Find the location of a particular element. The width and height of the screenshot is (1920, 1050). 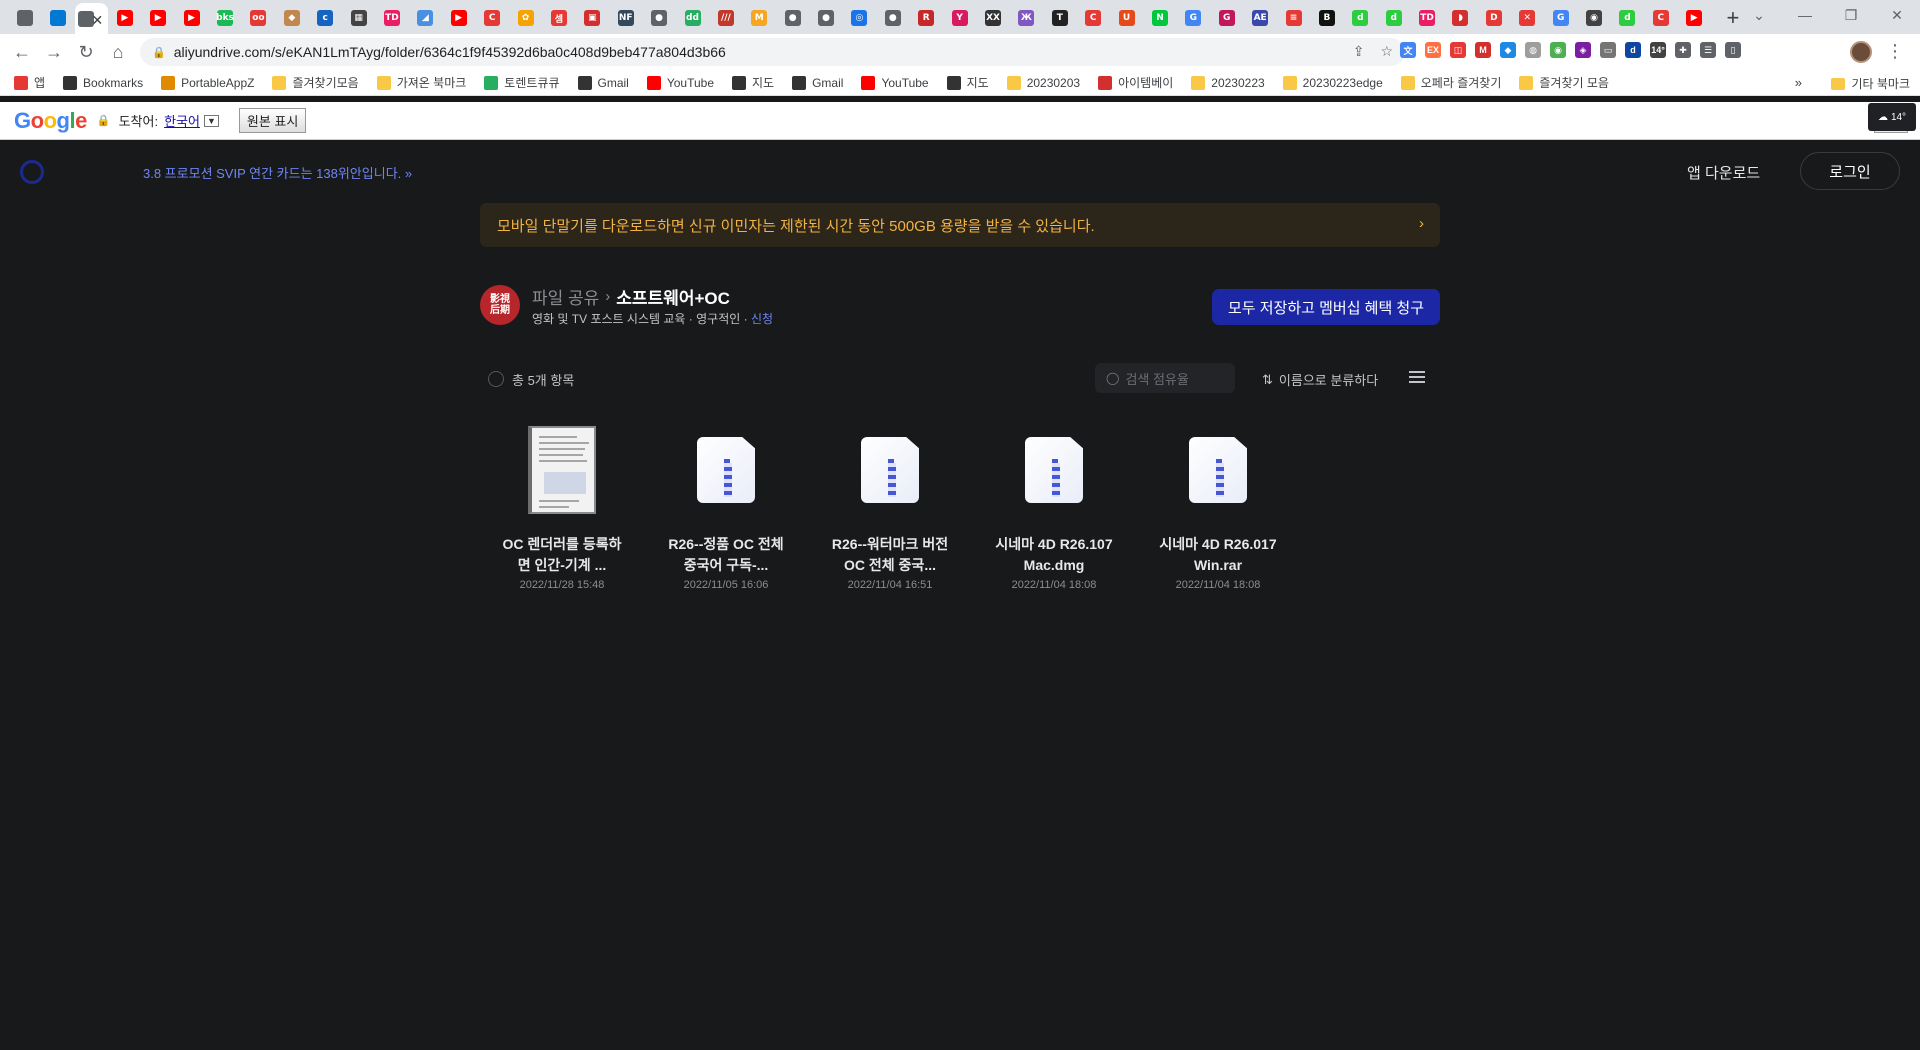

bookmark-item: 앱 is located at coordinates (29, 82).